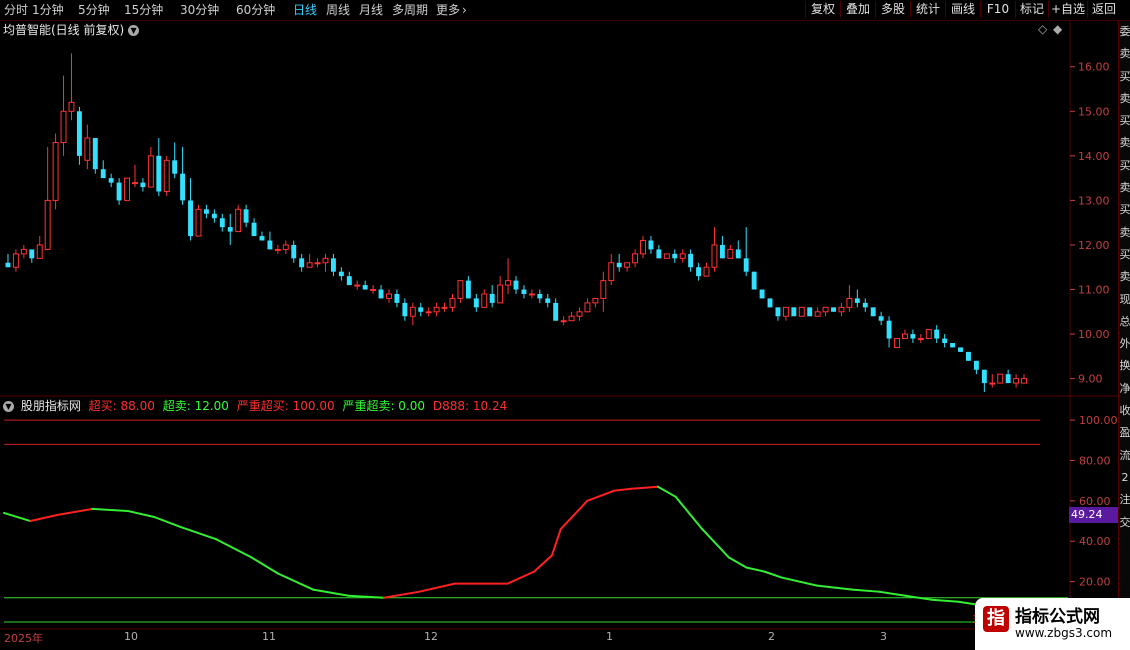 The image size is (1130, 650). What do you see at coordinates (1094, 200) in the screenshot?
I see `price-tick-label: 13.00` at bounding box center [1094, 200].